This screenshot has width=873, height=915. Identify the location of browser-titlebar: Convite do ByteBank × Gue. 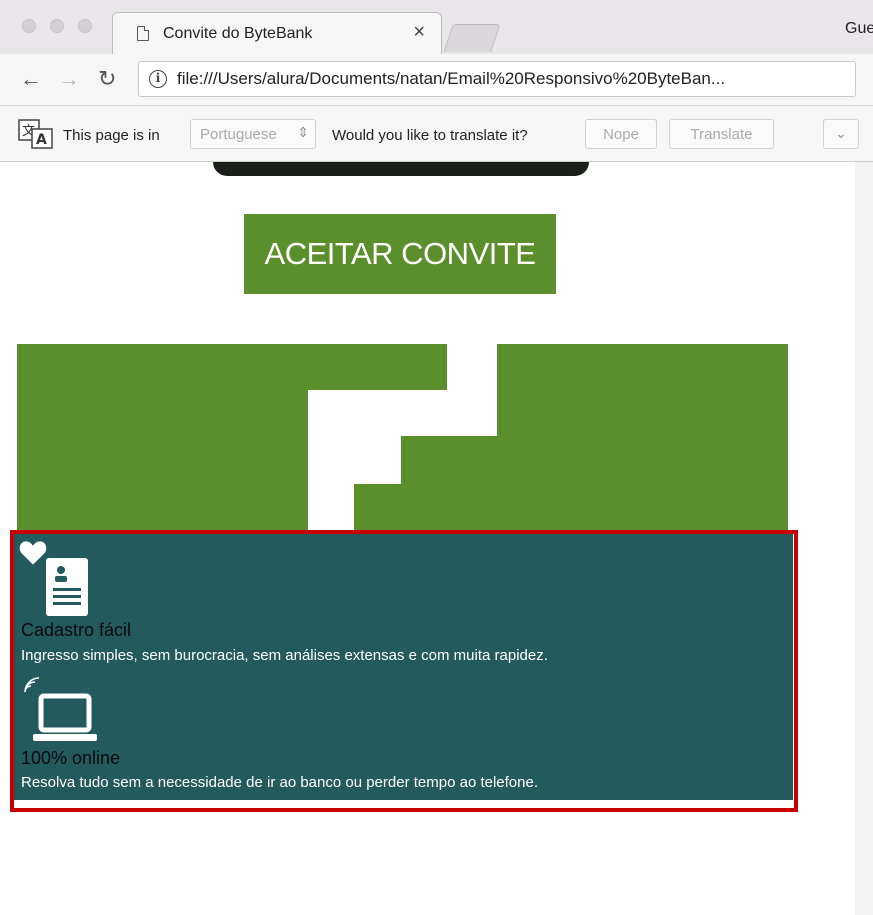
(436, 27).